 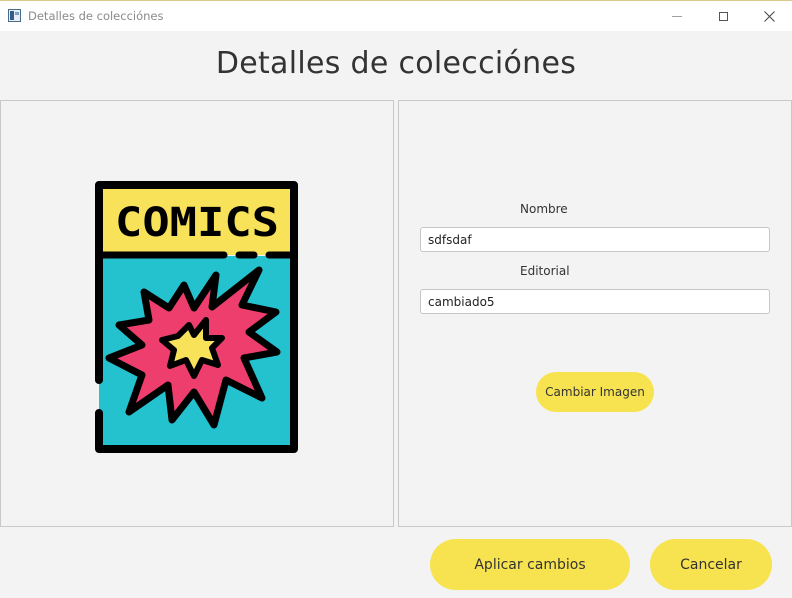 What do you see at coordinates (530, 564) in the screenshot?
I see `apply-changes-button: Aplicar cambios` at bounding box center [530, 564].